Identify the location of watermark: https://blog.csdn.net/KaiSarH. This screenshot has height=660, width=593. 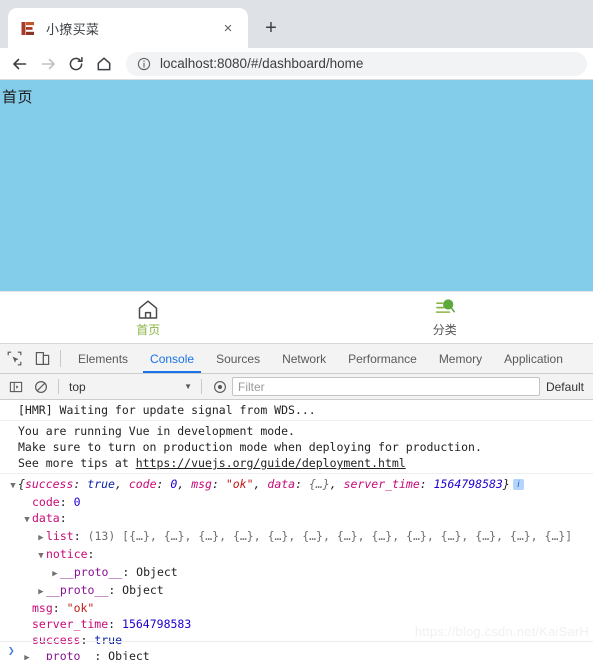
(501, 631).